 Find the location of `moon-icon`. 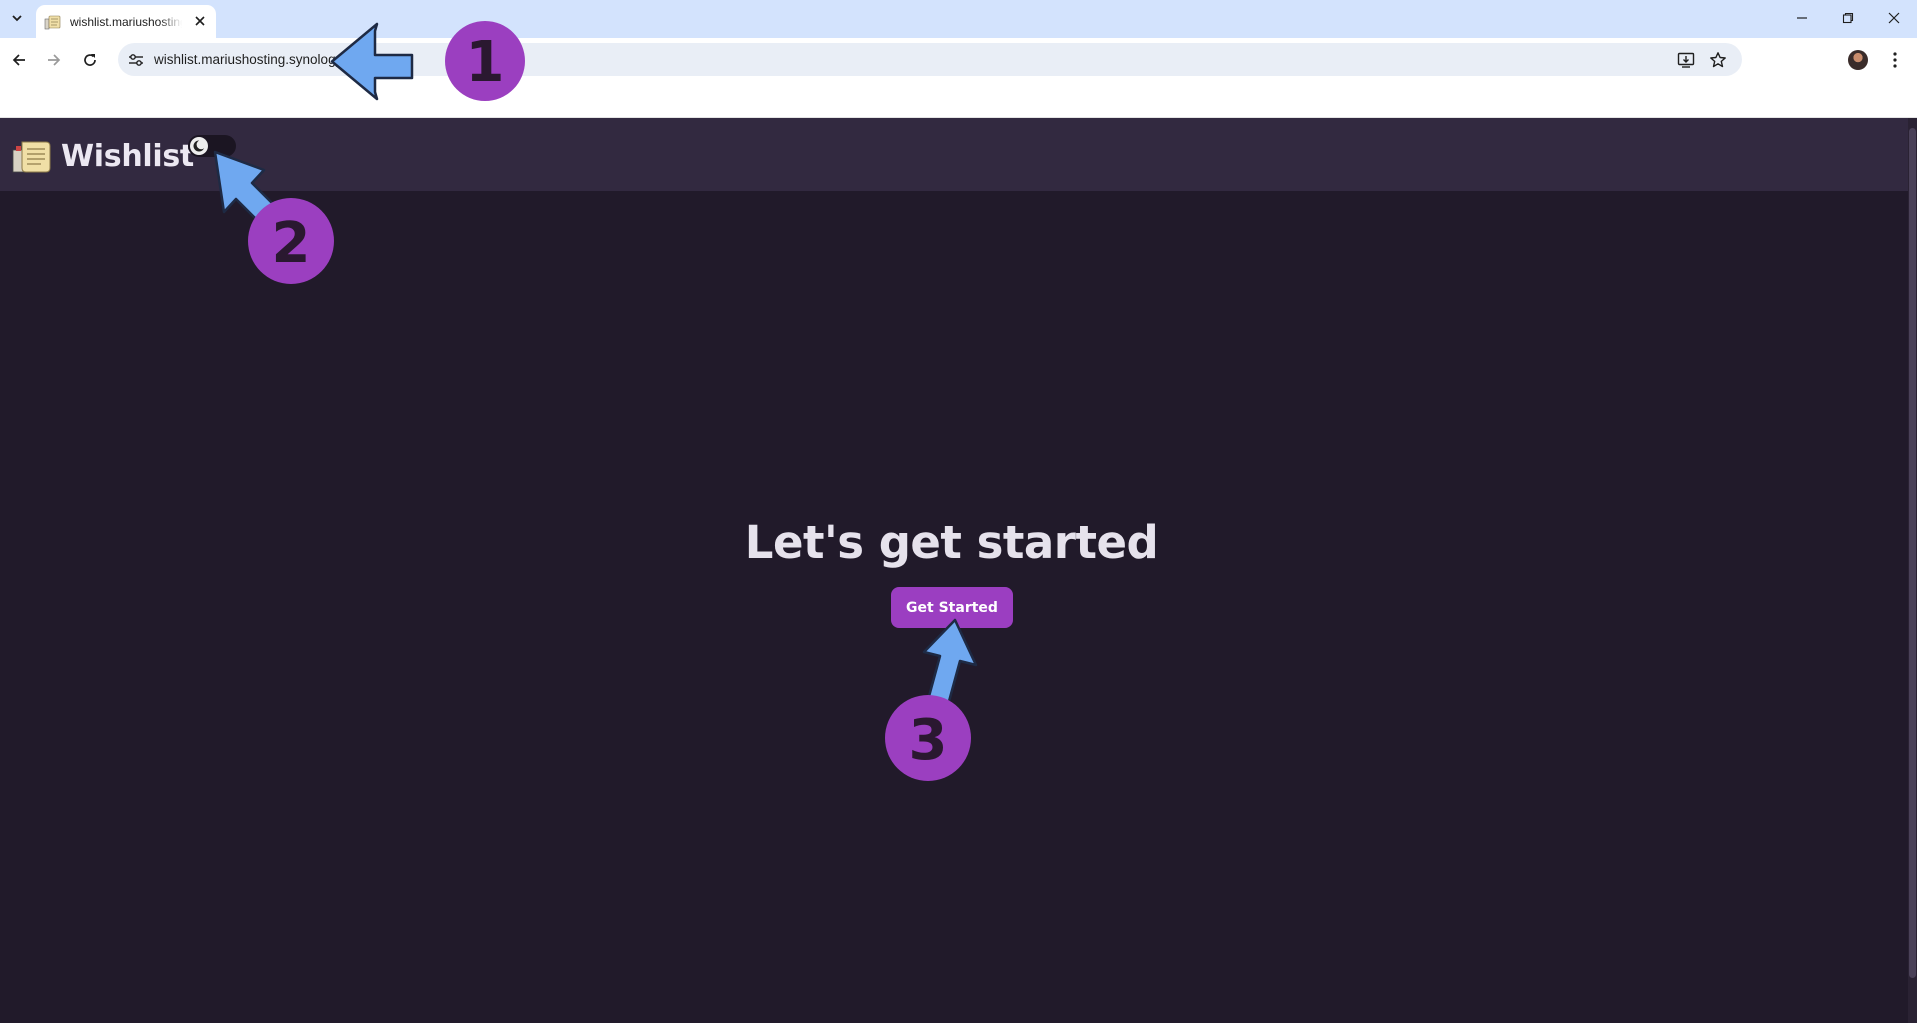

moon-icon is located at coordinates (199, 146).